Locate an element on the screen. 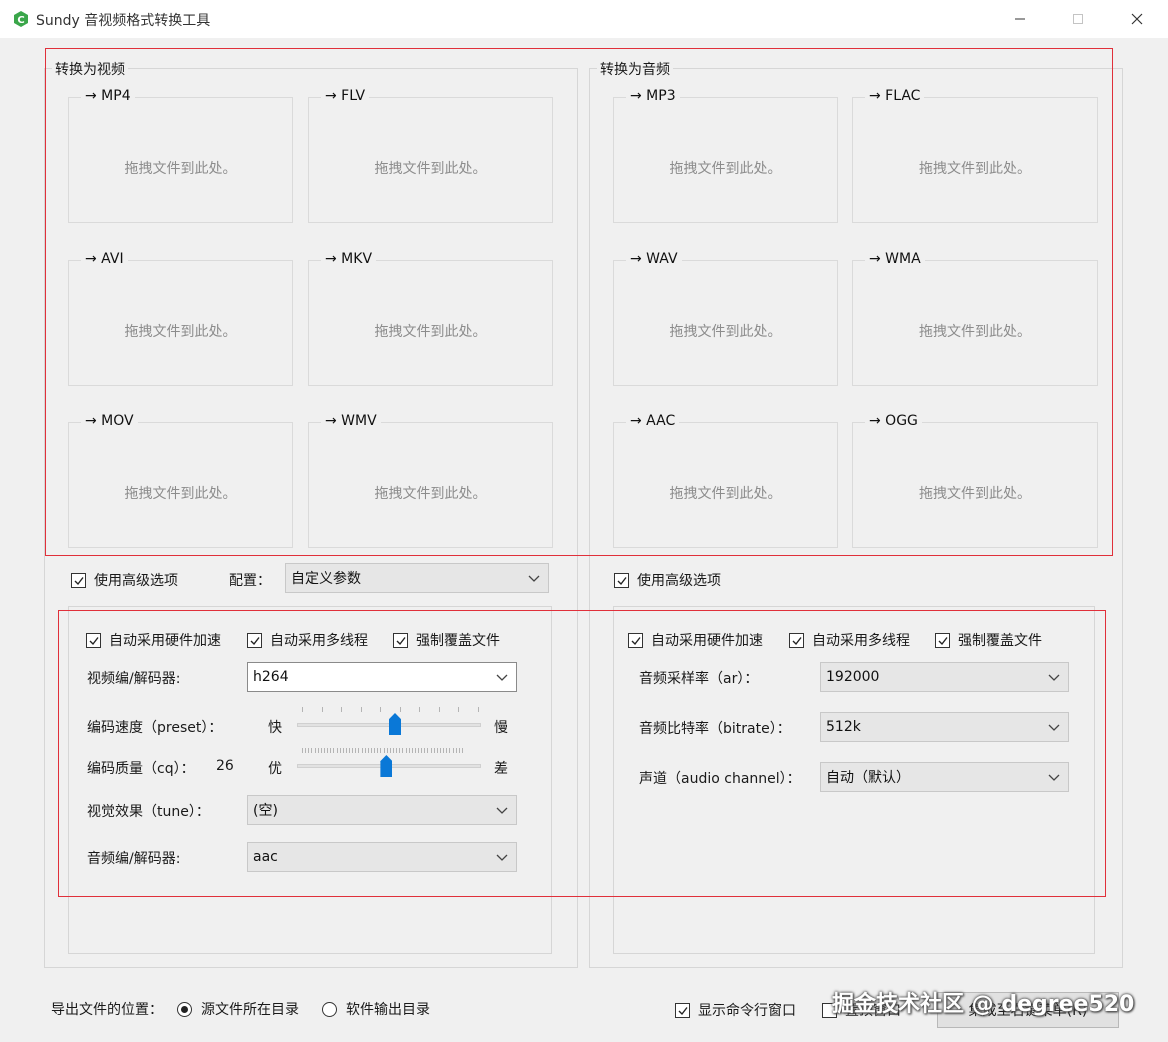  drop-target-label: → WMV is located at coordinates (351, 421).